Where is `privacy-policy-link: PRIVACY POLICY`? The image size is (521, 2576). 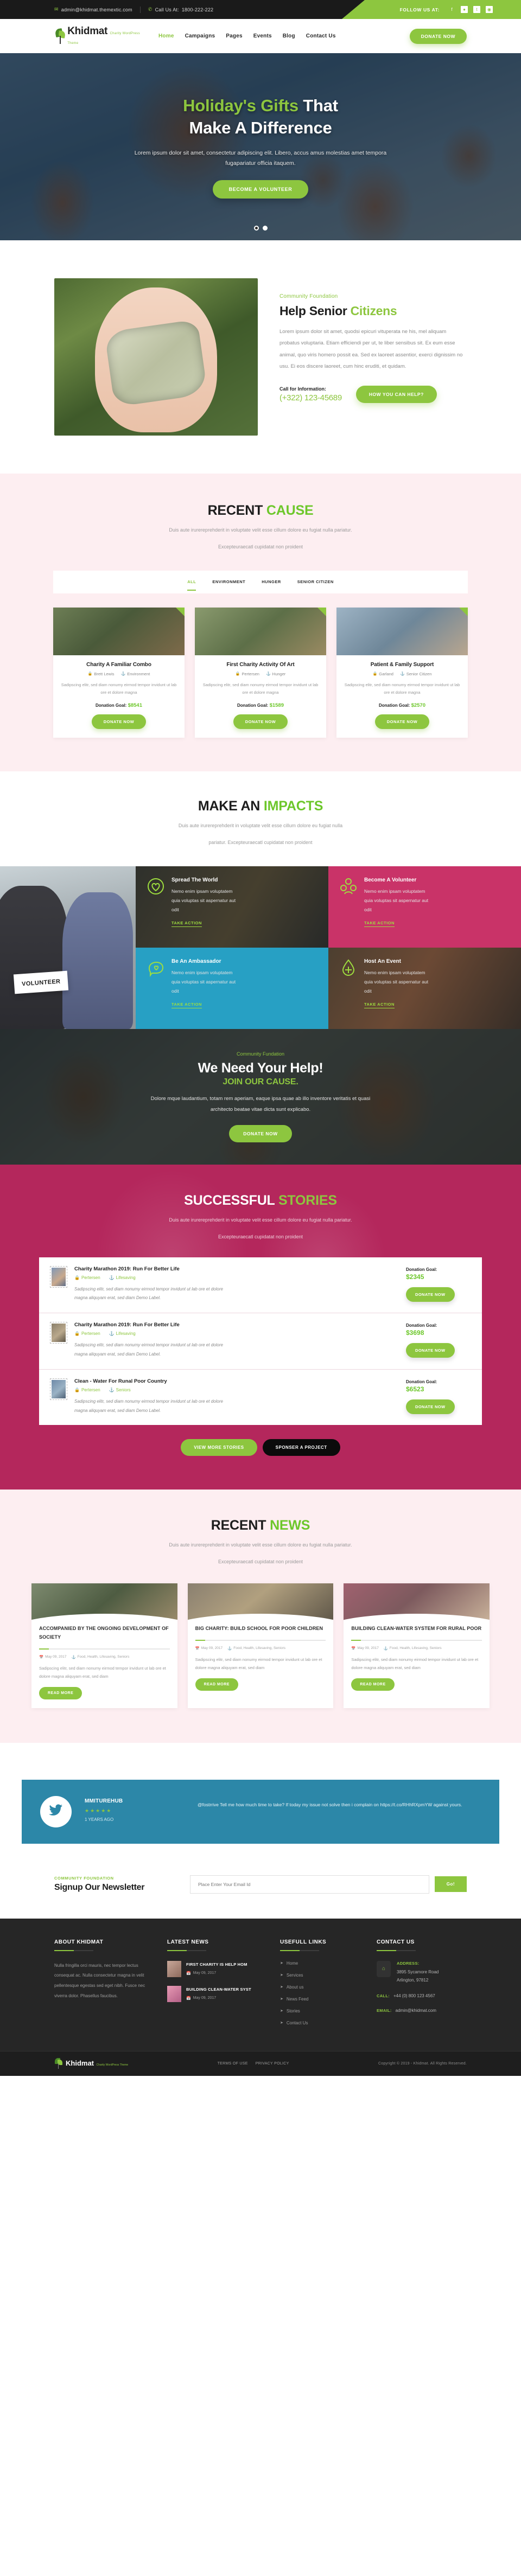
privacy-policy-link: PRIVACY POLICY is located at coordinates (273, 2064).